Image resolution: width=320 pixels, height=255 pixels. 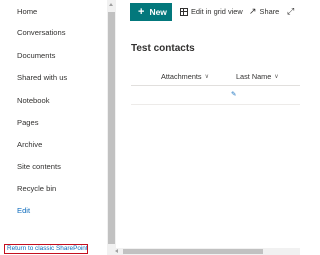 What do you see at coordinates (36, 188) in the screenshot?
I see `nav-item-recycle-bin: Recycle bin` at bounding box center [36, 188].